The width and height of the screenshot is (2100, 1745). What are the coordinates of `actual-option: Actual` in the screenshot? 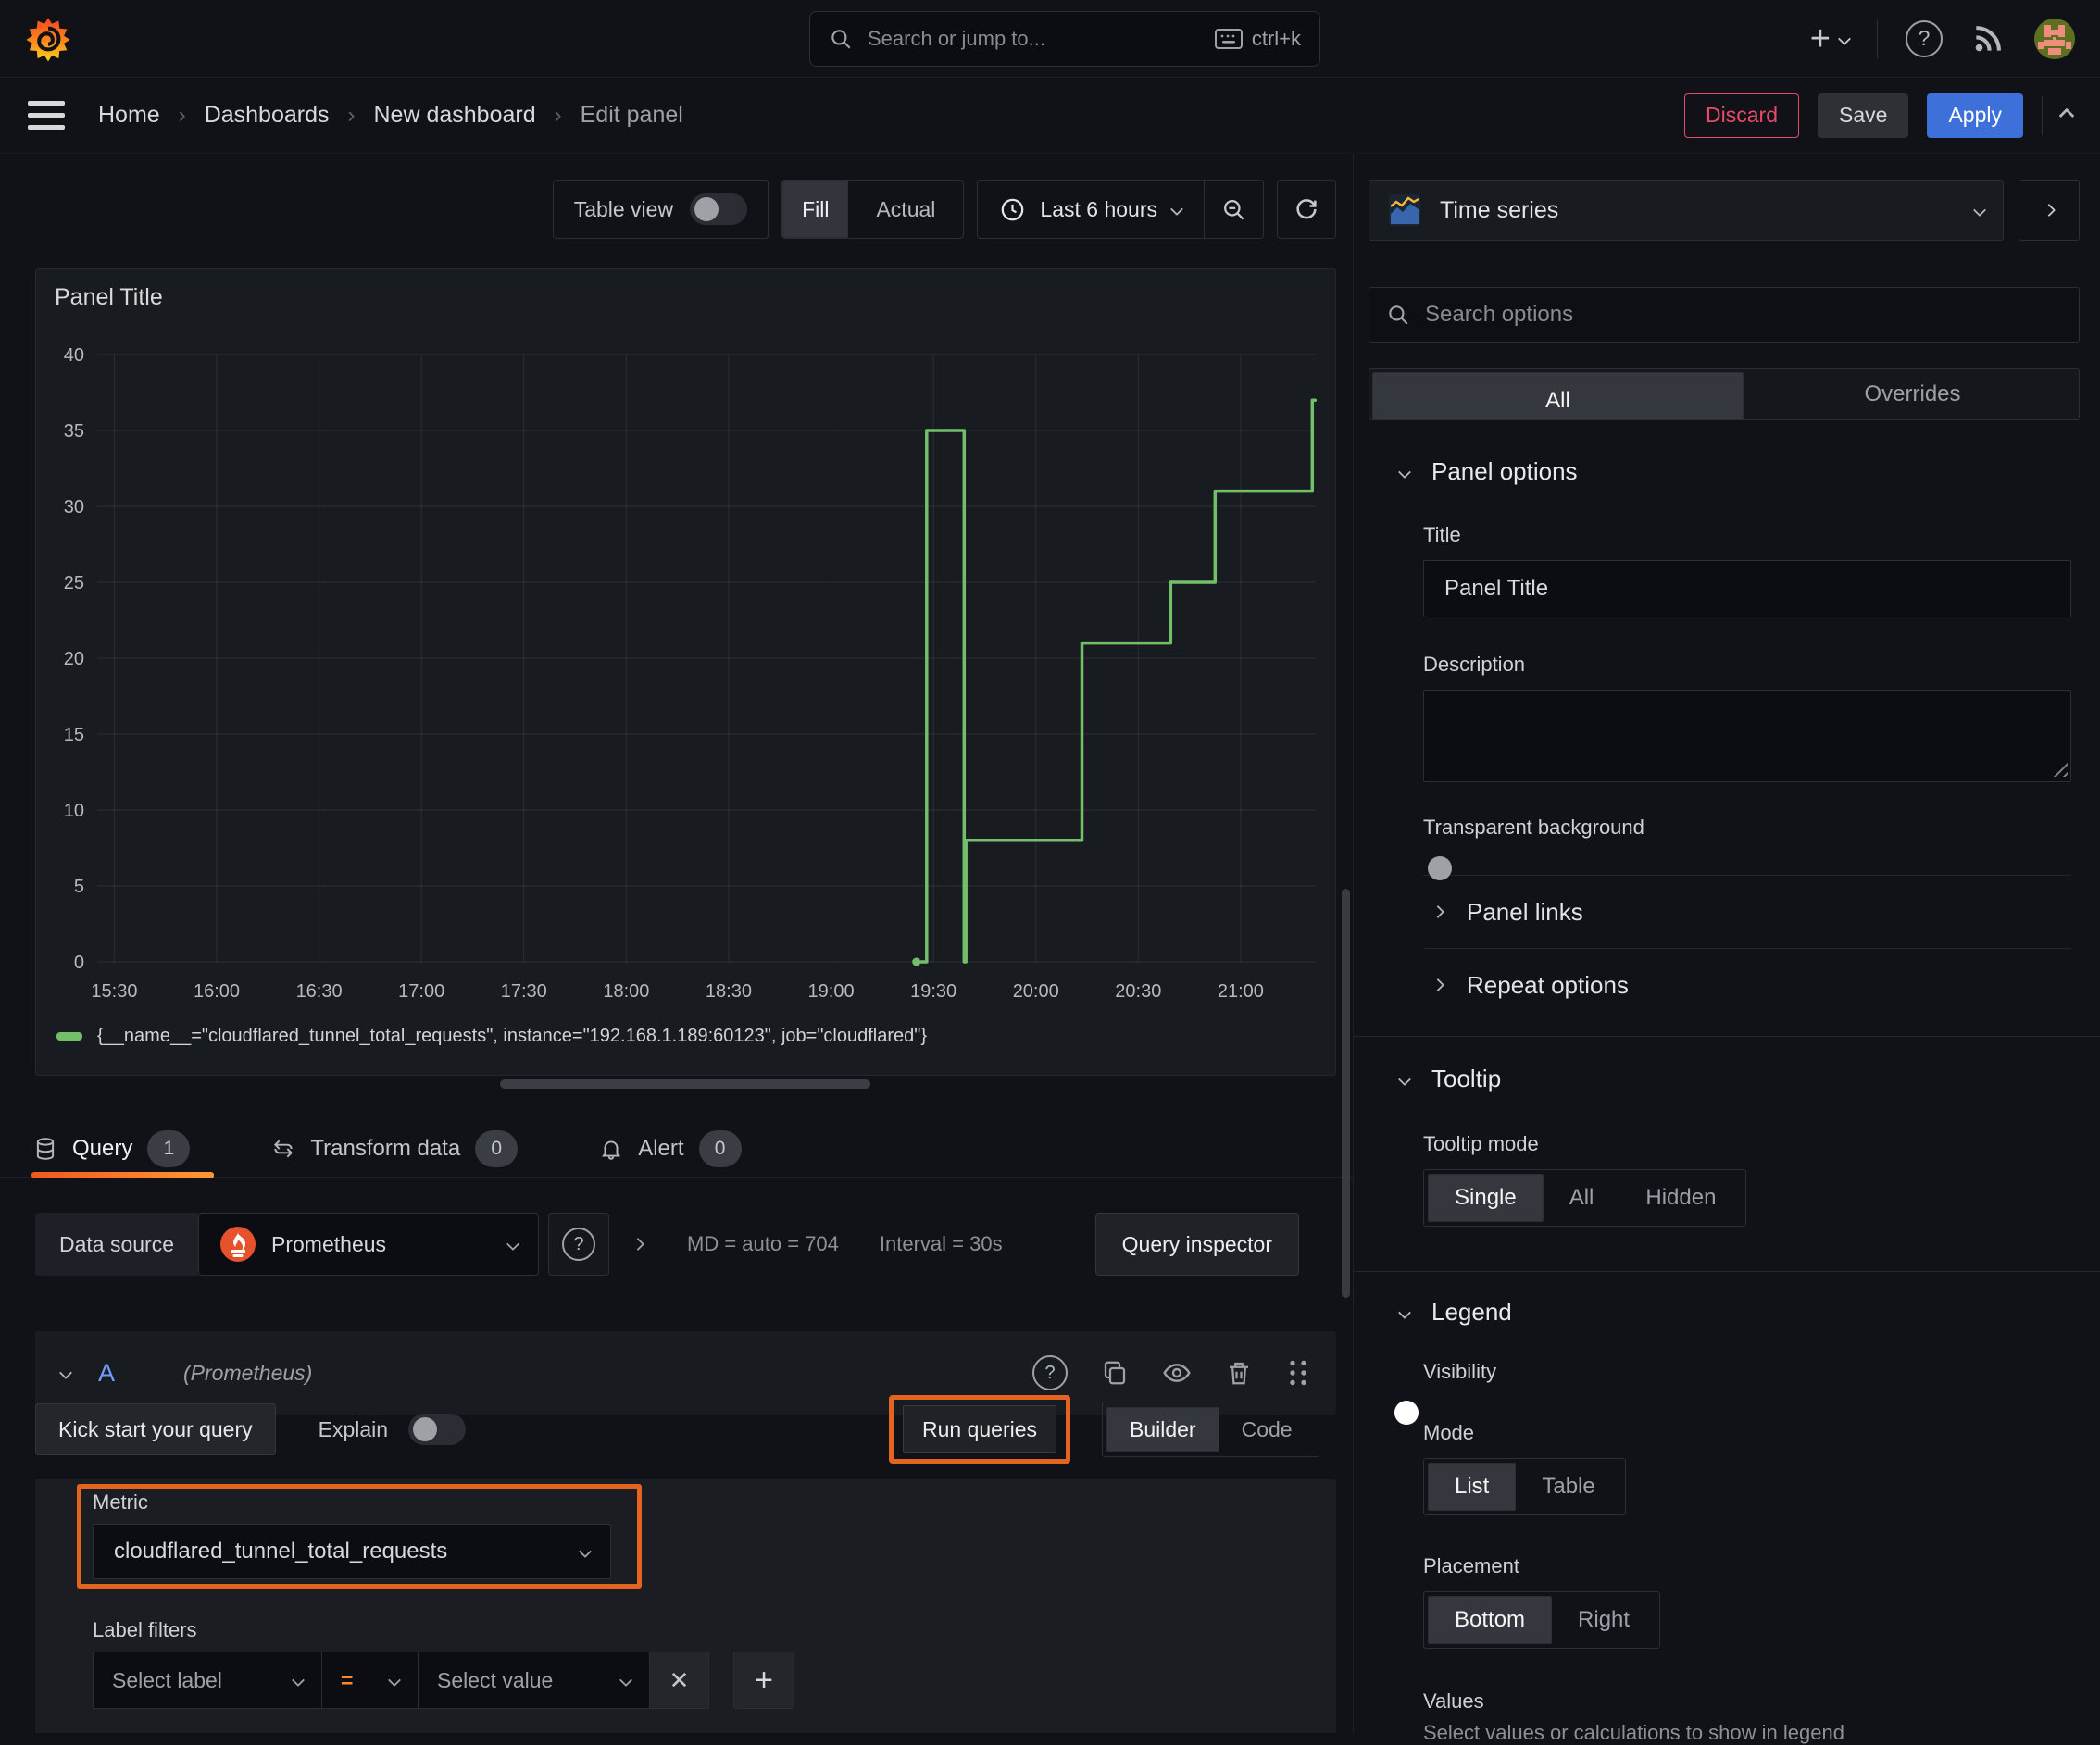 It's located at (905, 210).